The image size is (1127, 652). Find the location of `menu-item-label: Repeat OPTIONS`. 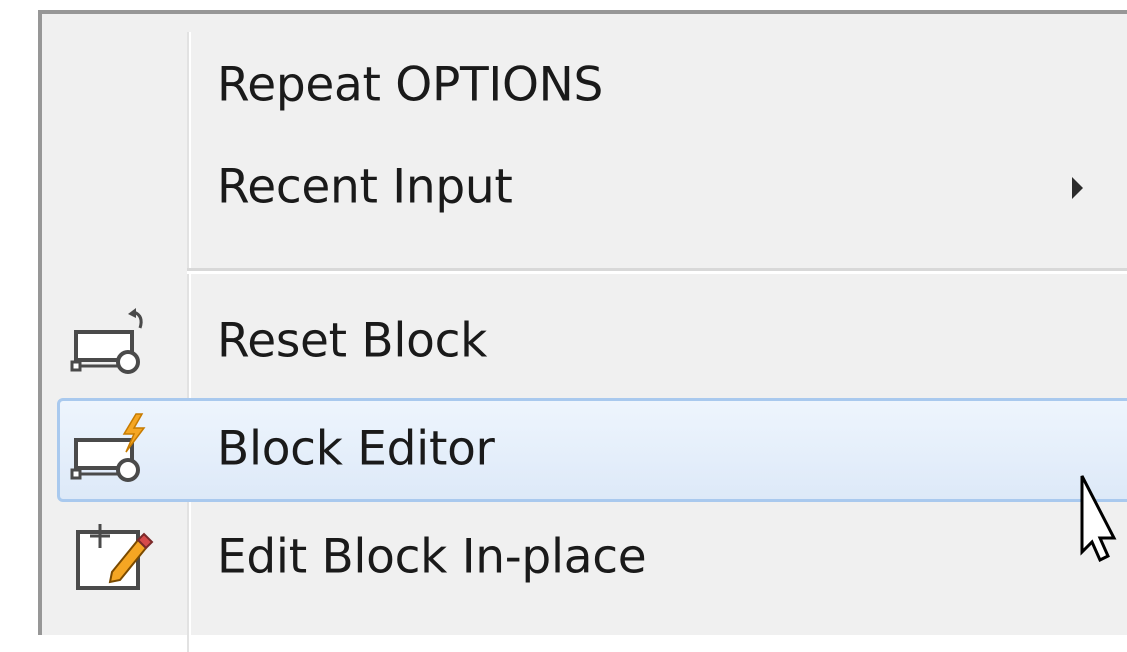

menu-item-label: Repeat OPTIONS is located at coordinates (410, 85).